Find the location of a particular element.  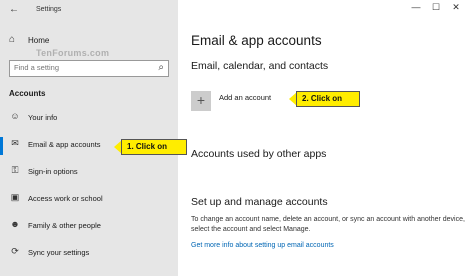

section-other-apps: Accounts used by other apps is located at coordinates (259, 154).